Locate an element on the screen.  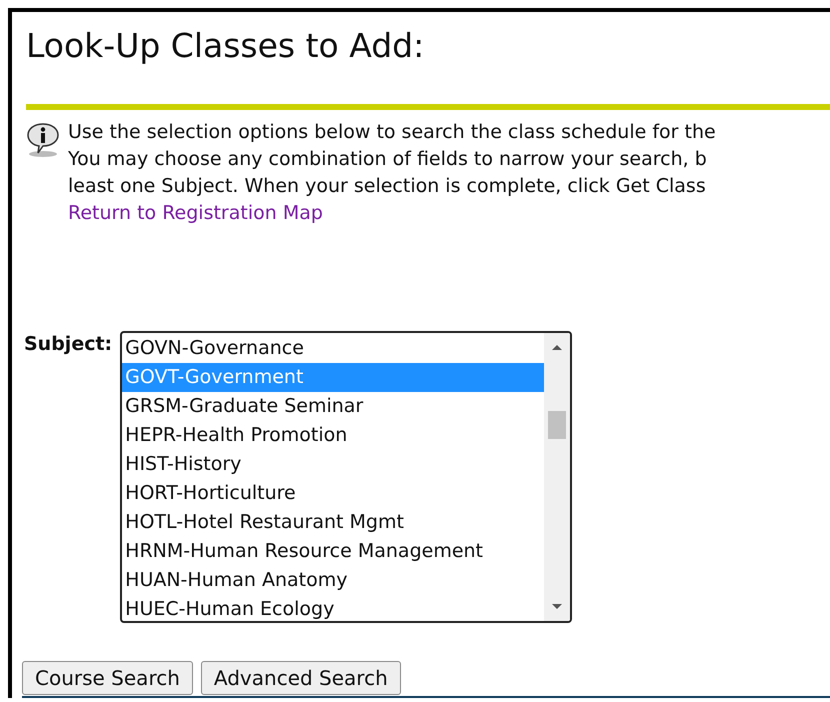
return-link: Return to Registration Map is located at coordinates (195, 213).